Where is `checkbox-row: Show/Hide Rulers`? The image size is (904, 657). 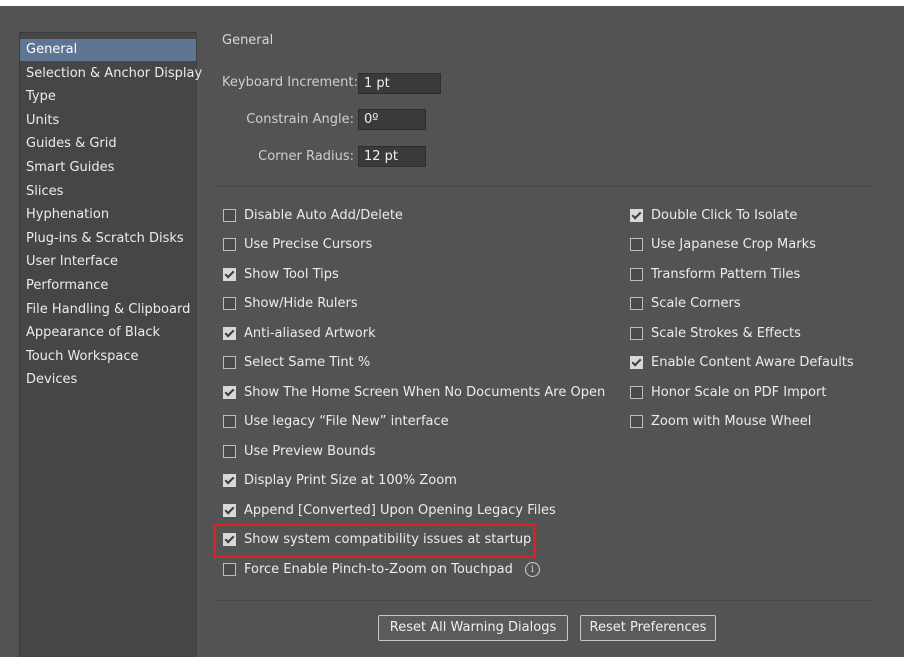 checkbox-row: Show/Hide Rulers is located at coordinates (290, 304).